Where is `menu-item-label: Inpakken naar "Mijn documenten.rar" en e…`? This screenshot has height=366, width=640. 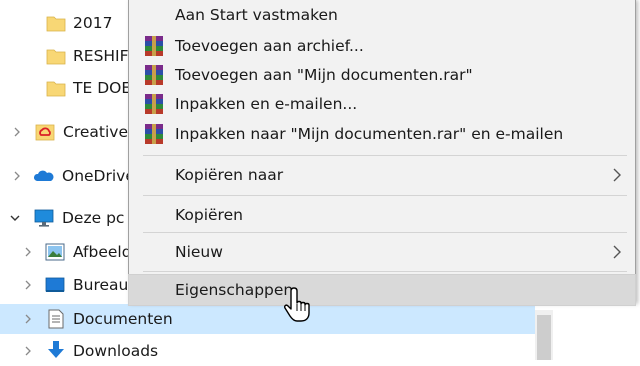 menu-item-label: Inpakken naar "Mijn documenten.rar" en e… is located at coordinates (369, 134).